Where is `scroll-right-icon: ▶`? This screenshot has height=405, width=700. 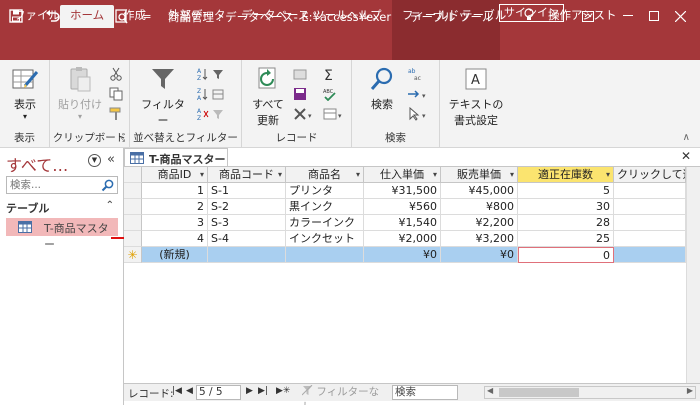
scroll-right-icon: ▶ is located at coordinates (690, 390).